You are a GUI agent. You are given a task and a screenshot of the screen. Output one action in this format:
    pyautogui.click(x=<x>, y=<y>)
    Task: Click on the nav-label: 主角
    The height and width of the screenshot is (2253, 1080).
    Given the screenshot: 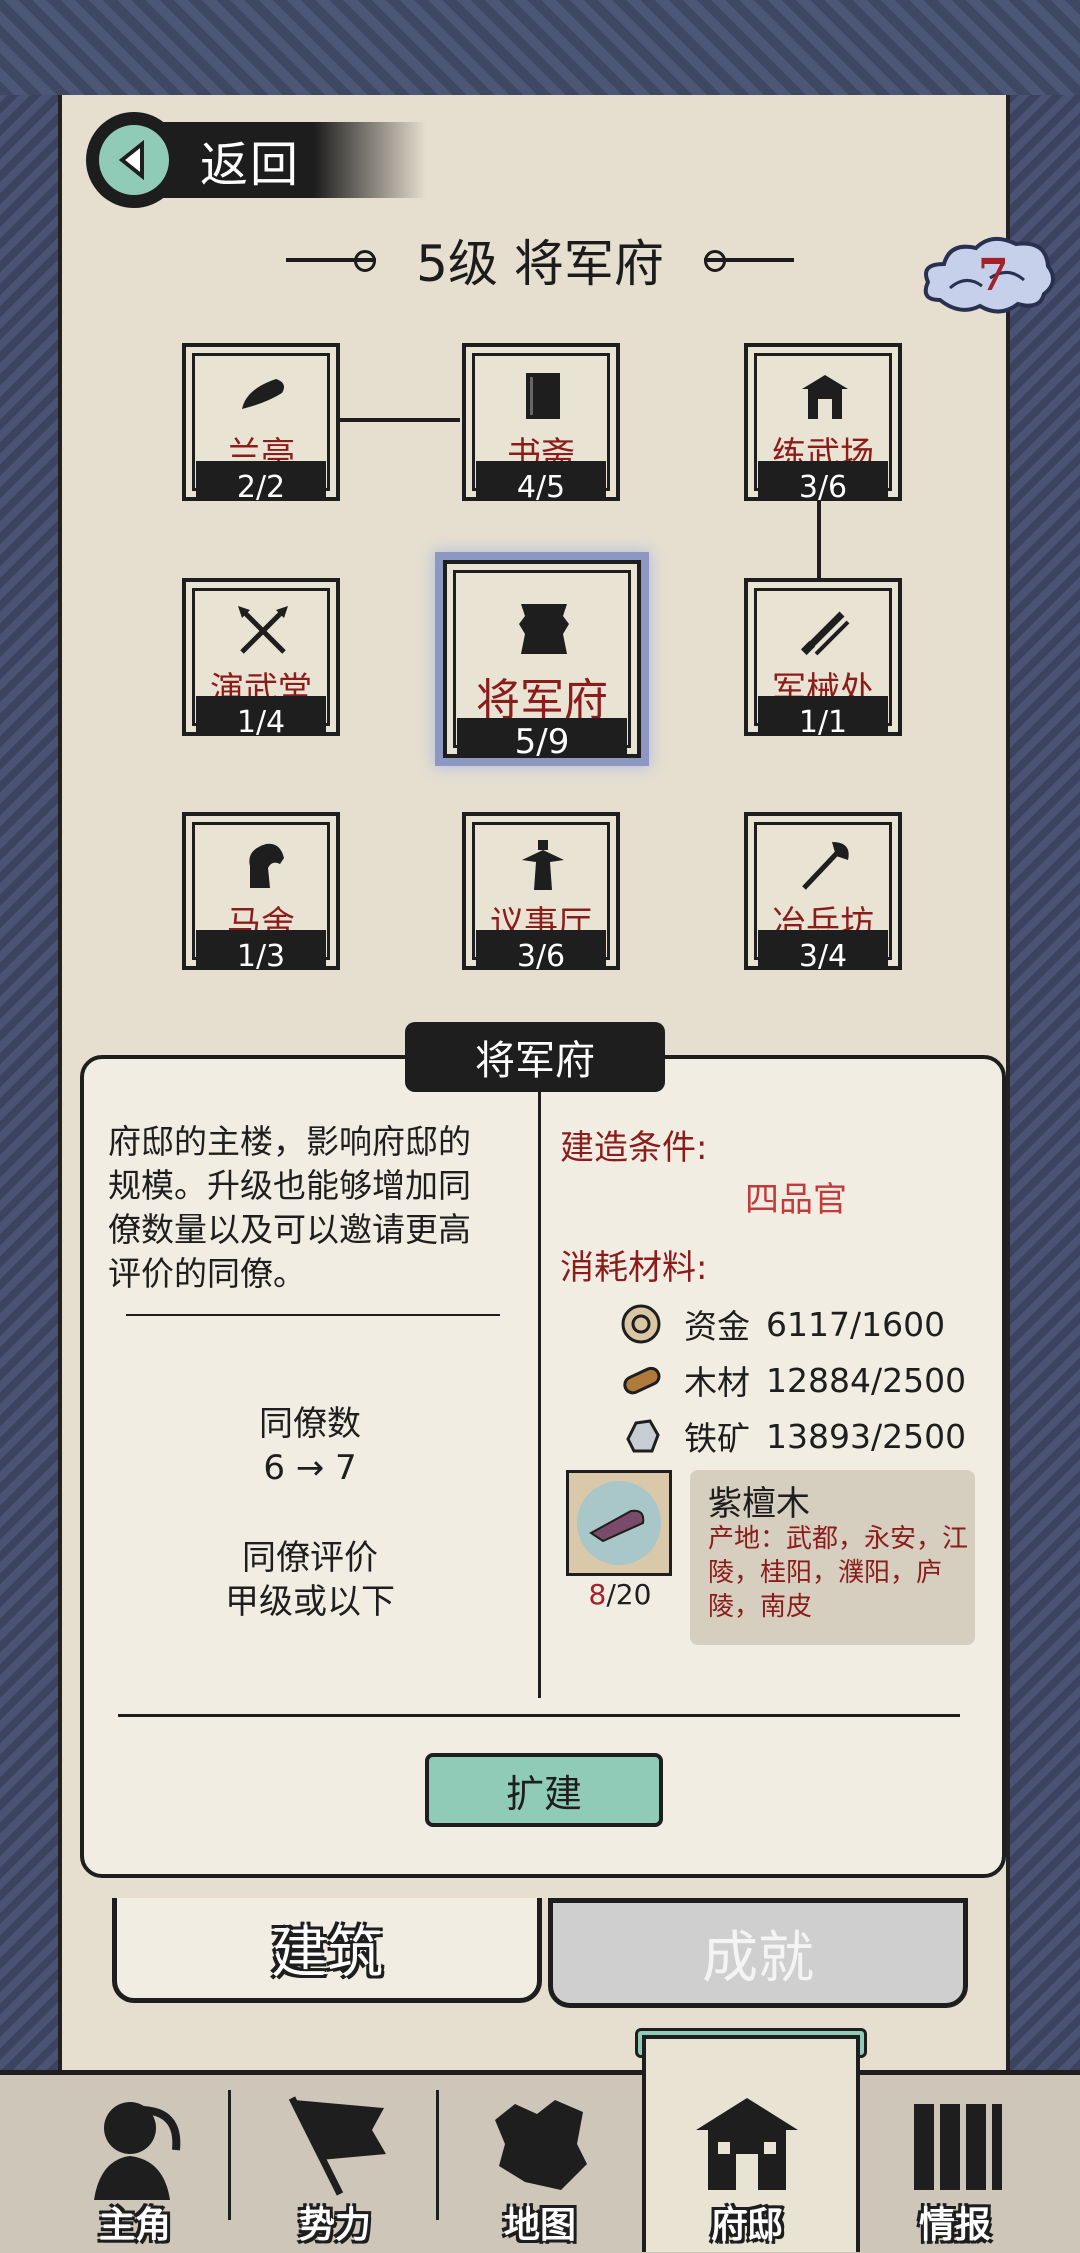 What is the action you would take?
    pyautogui.click(x=134, y=2225)
    